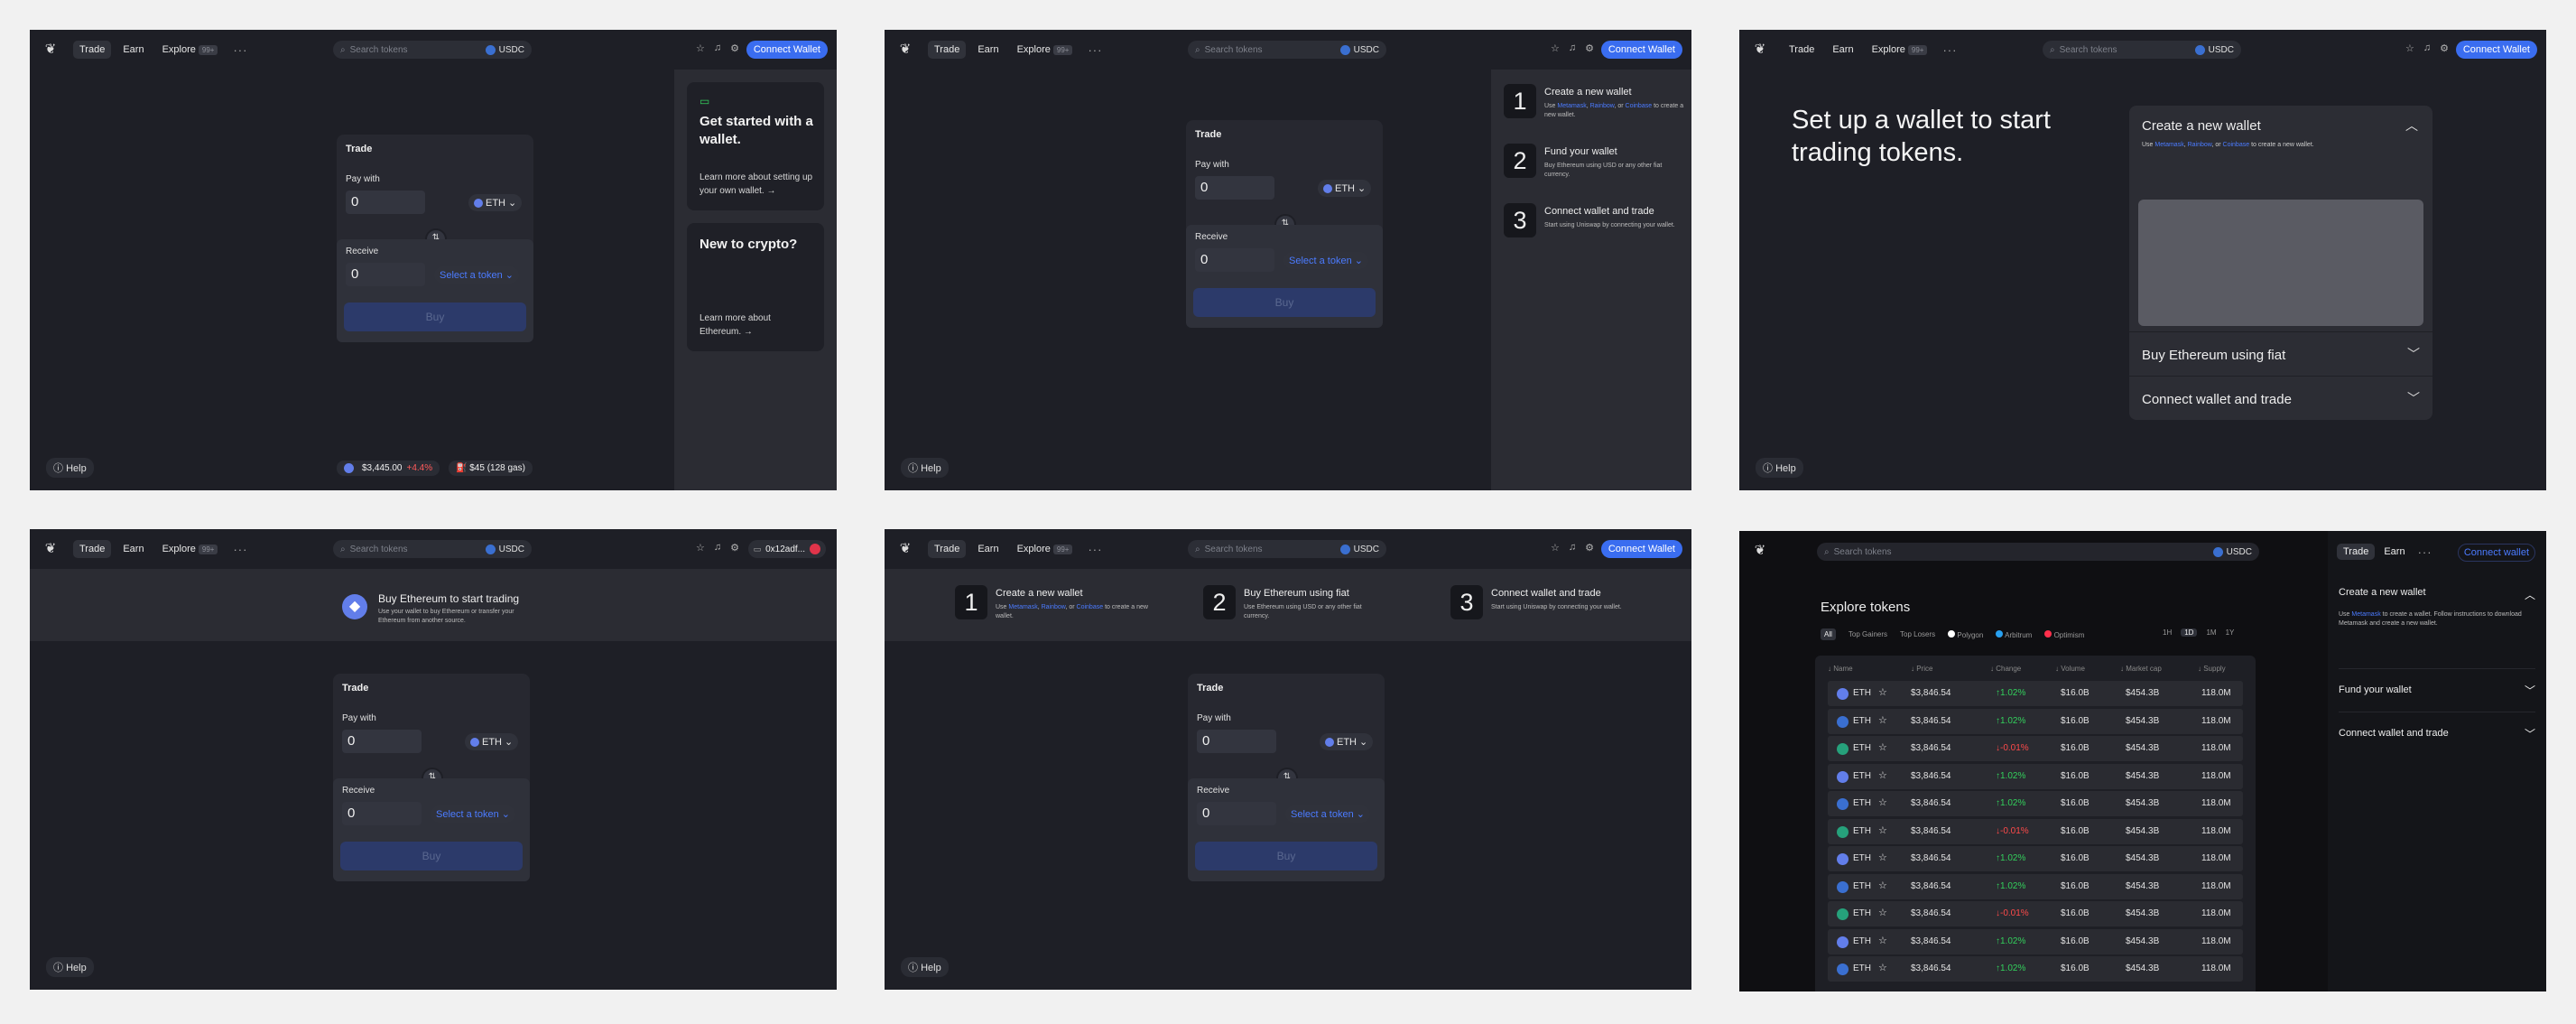  I want to click on period-1y: 1Y, so click(2230, 632).